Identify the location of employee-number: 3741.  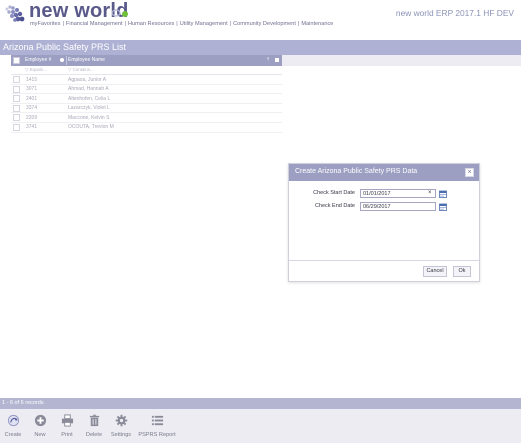
(32, 127).